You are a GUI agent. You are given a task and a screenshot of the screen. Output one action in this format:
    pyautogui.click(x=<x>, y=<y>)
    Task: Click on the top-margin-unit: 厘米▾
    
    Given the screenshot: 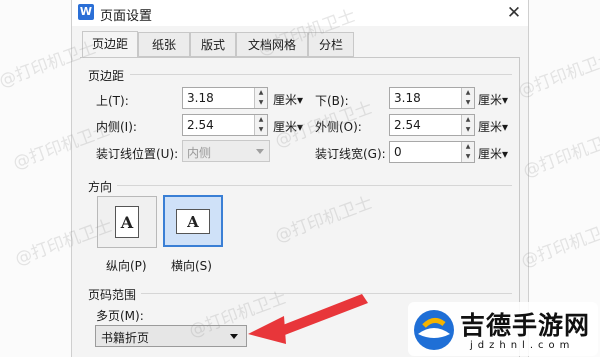 What is the action you would take?
    pyautogui.click(x=288, y=99)
    